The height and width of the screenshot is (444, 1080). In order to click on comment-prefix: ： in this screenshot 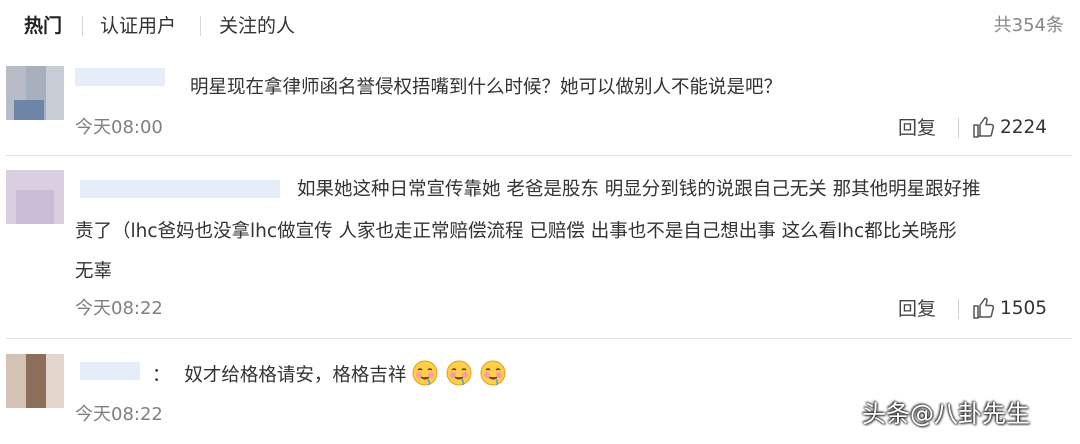, I will do `click(161, 375)`.